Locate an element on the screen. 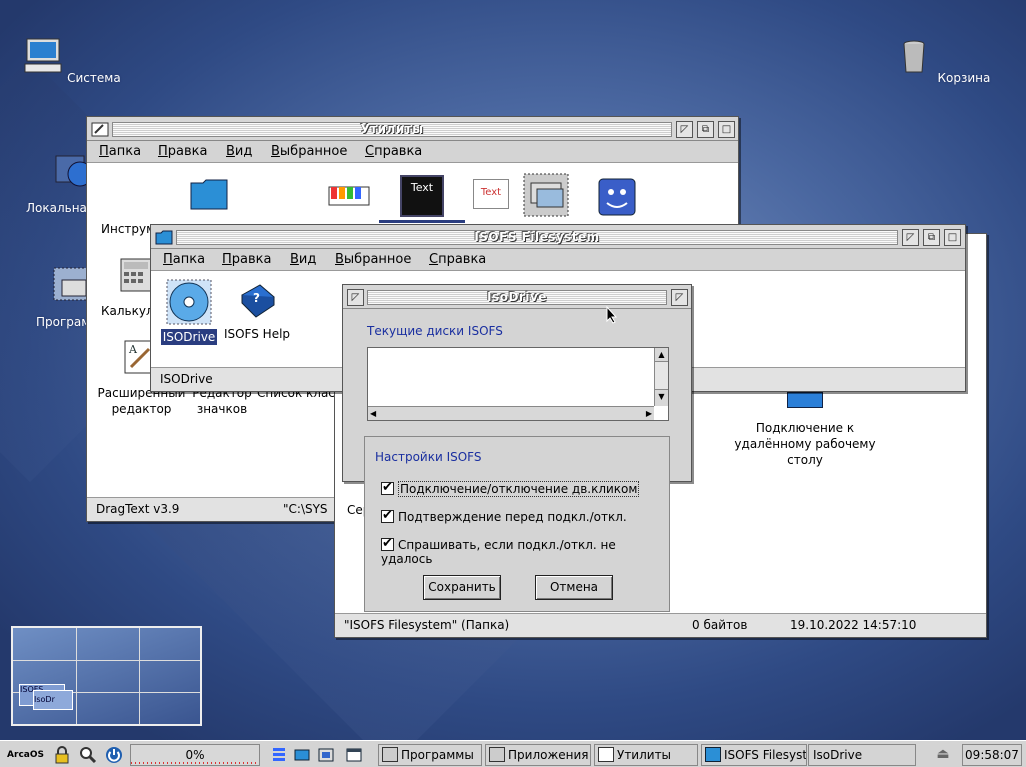 This screenshot has height=767, width=1026. task-applications: Приложения is located at coordinates (538, 755).